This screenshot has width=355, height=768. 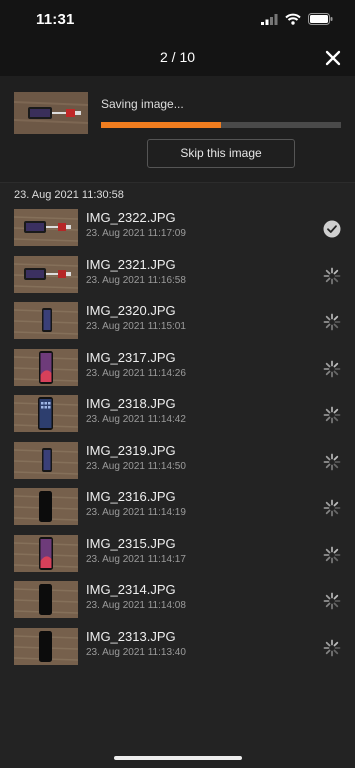 I want to click on home-indicator, so click(x=178, y=758).